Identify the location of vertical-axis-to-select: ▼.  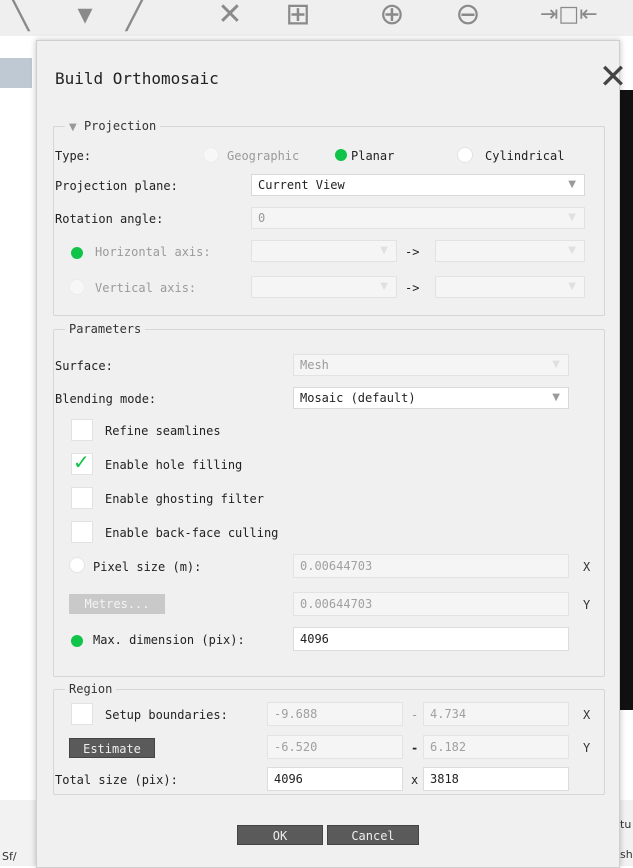
(510, 287).